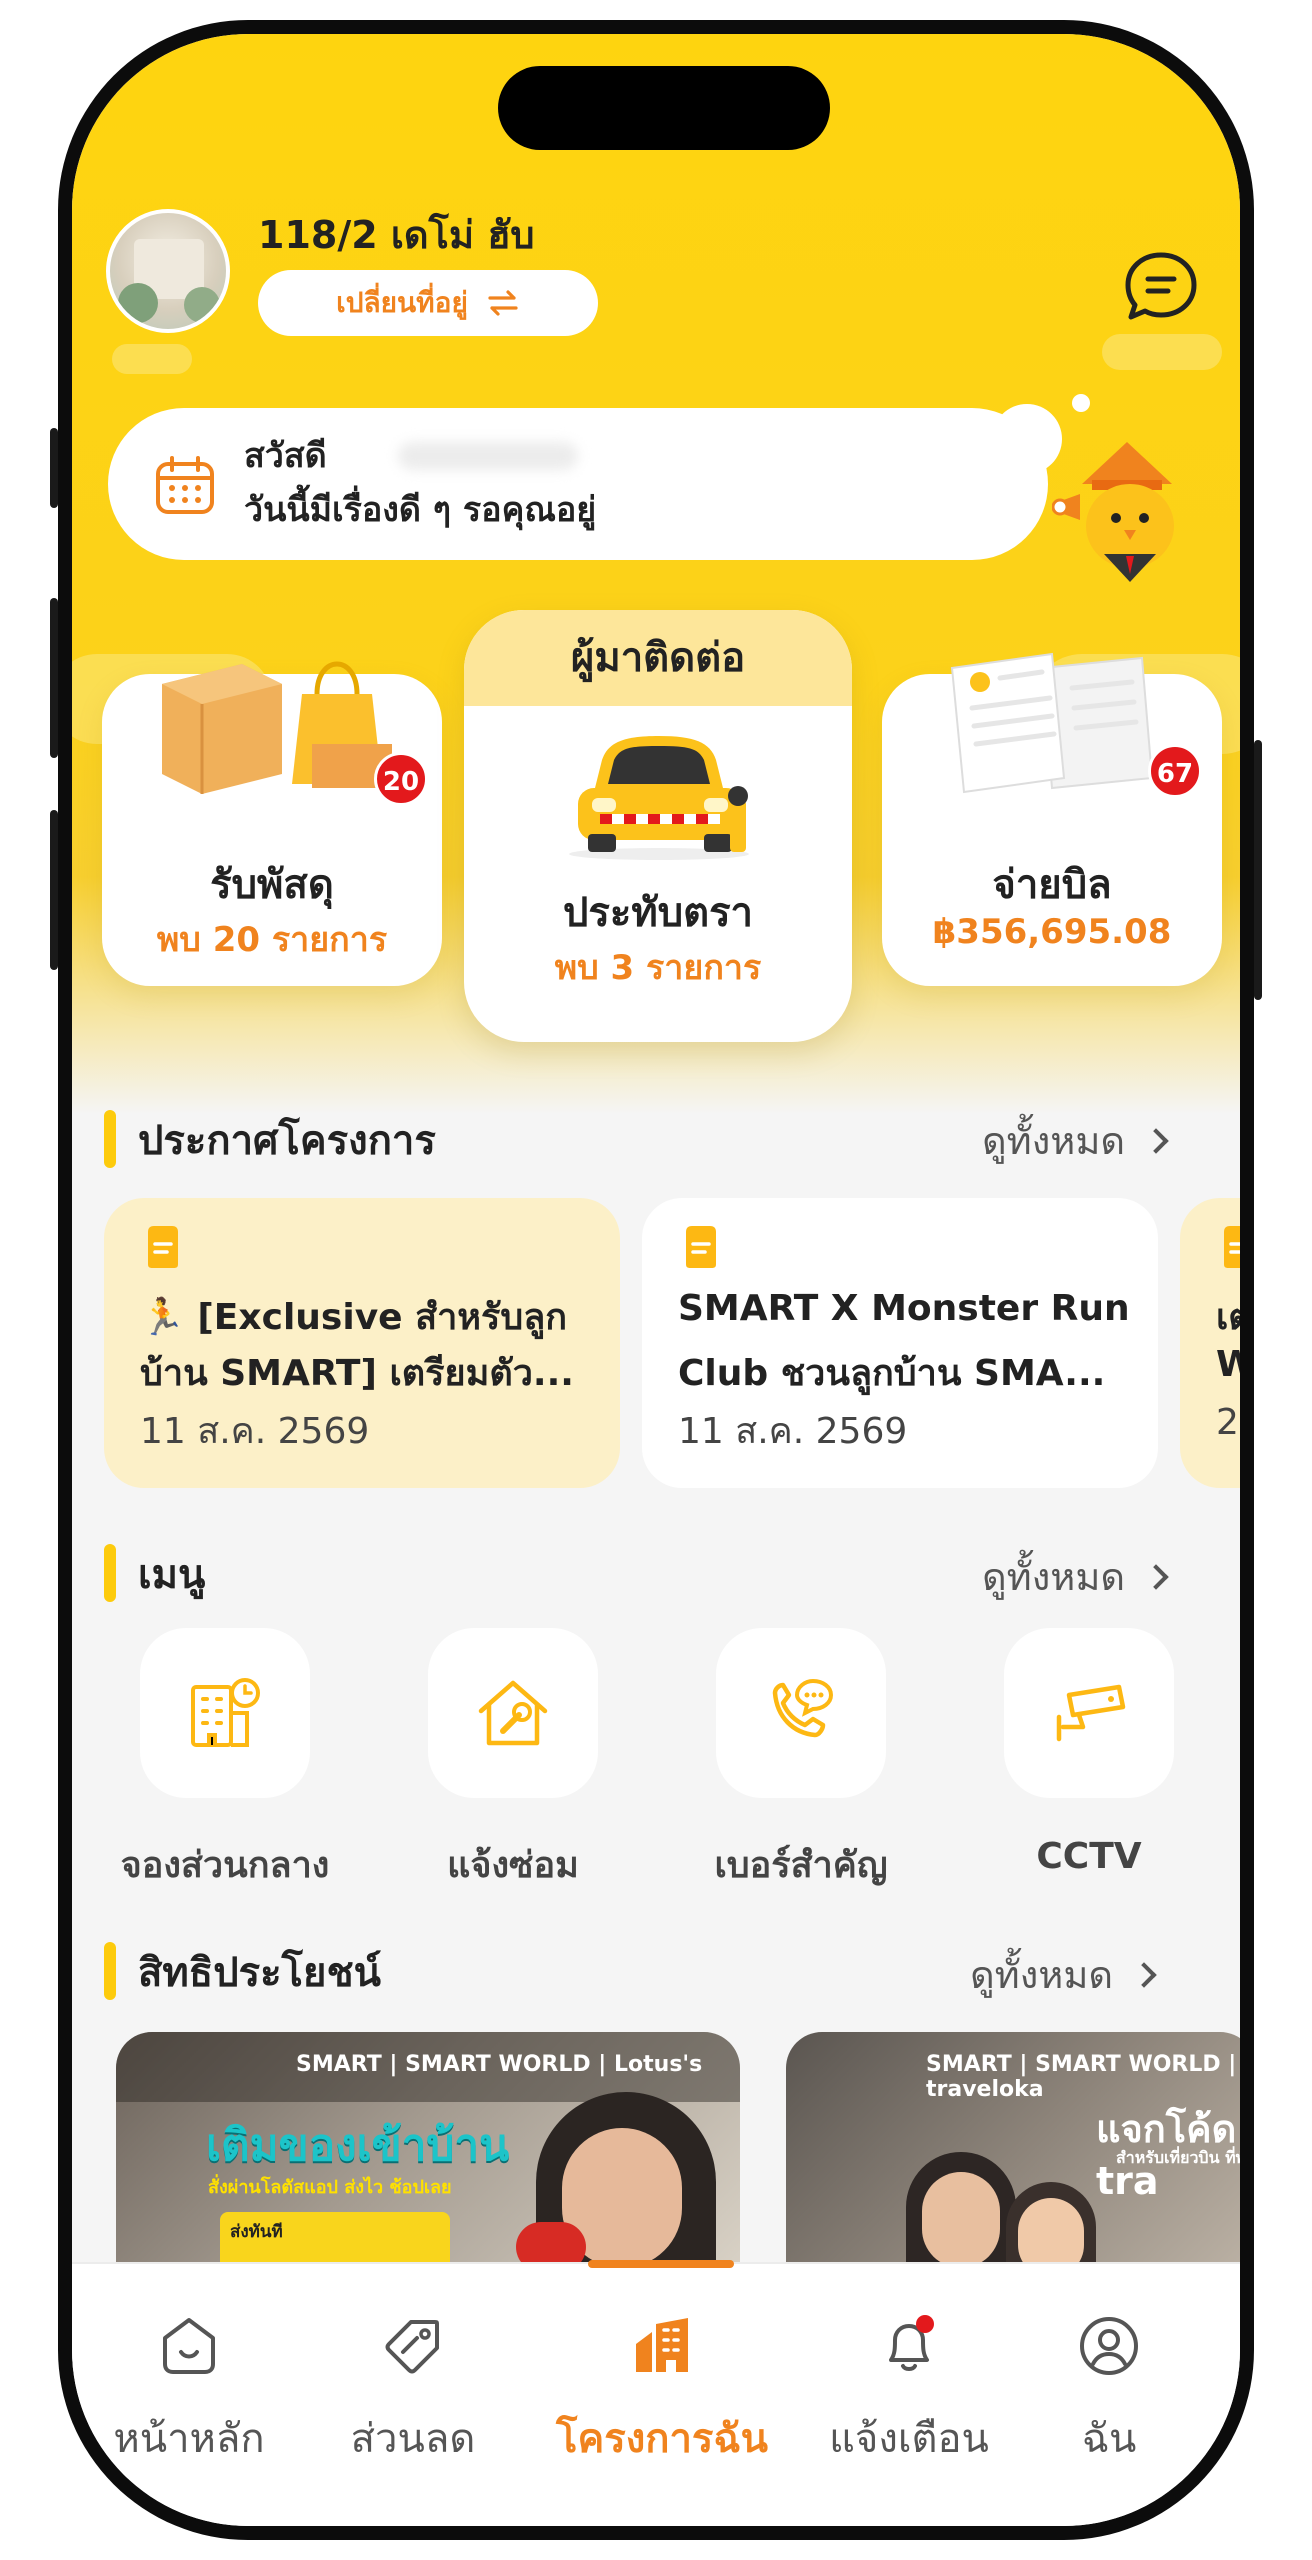 The height and width of the screenshot is (2560, 1312). Describe the element at coordinates (662, 2345) in the screenshot. I see `buildings-icon` at that location.